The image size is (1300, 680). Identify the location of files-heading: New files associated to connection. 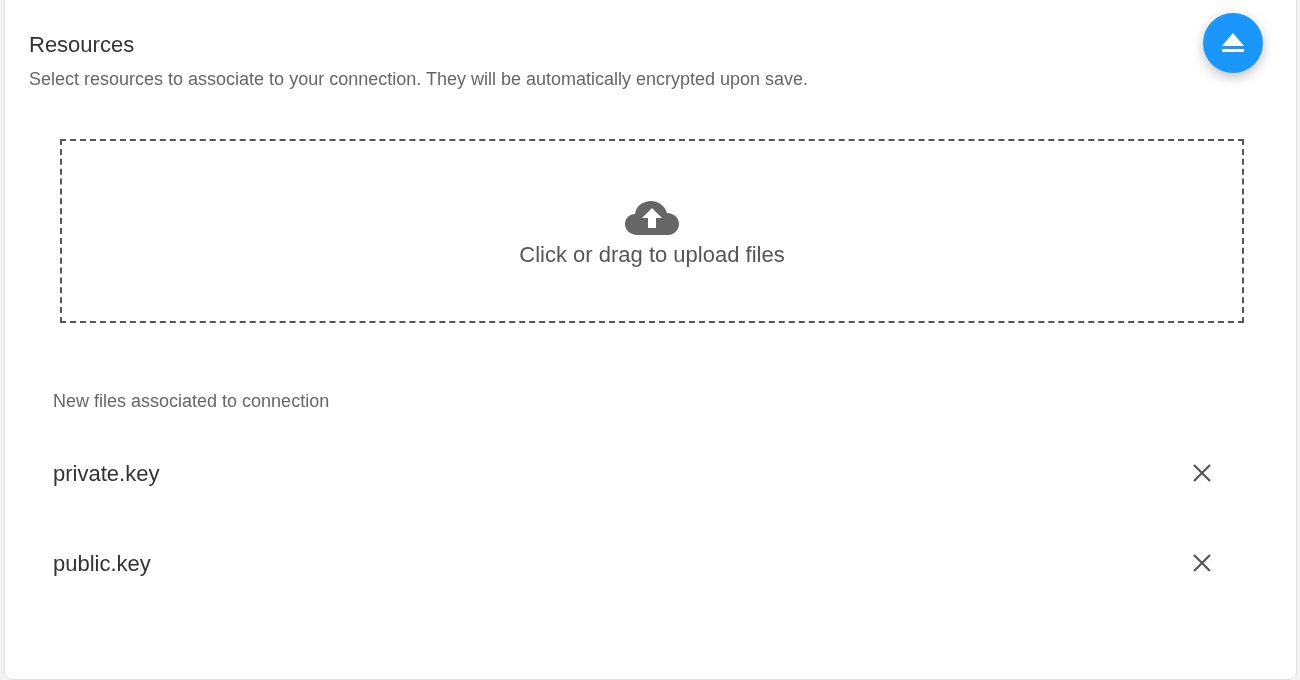
(191, 401).